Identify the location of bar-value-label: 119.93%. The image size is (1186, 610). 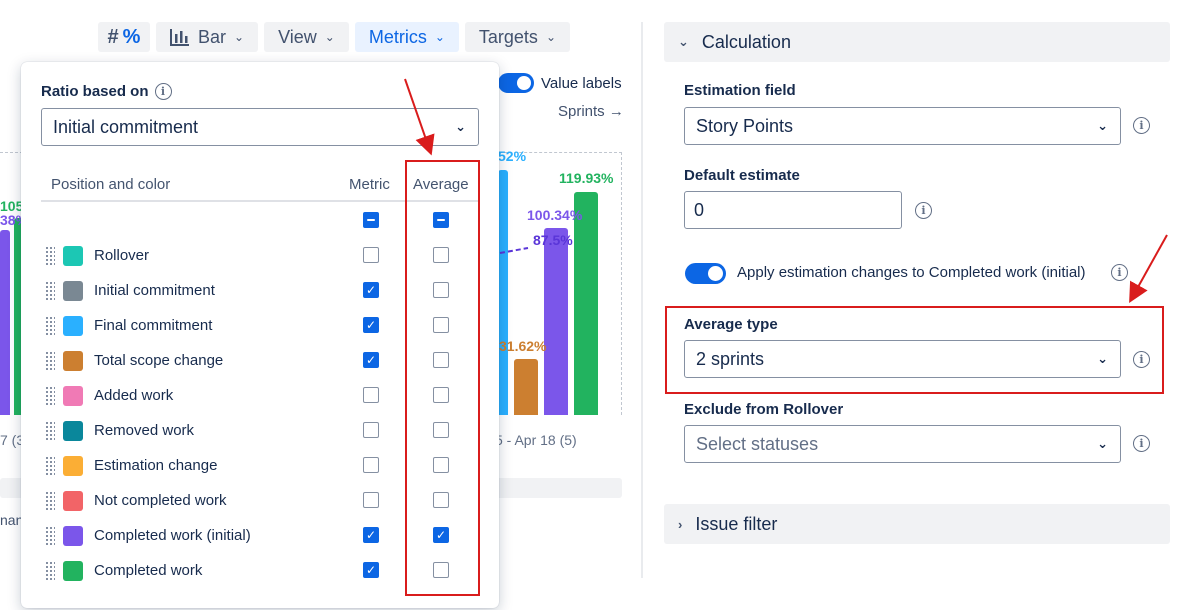
(586, 178).